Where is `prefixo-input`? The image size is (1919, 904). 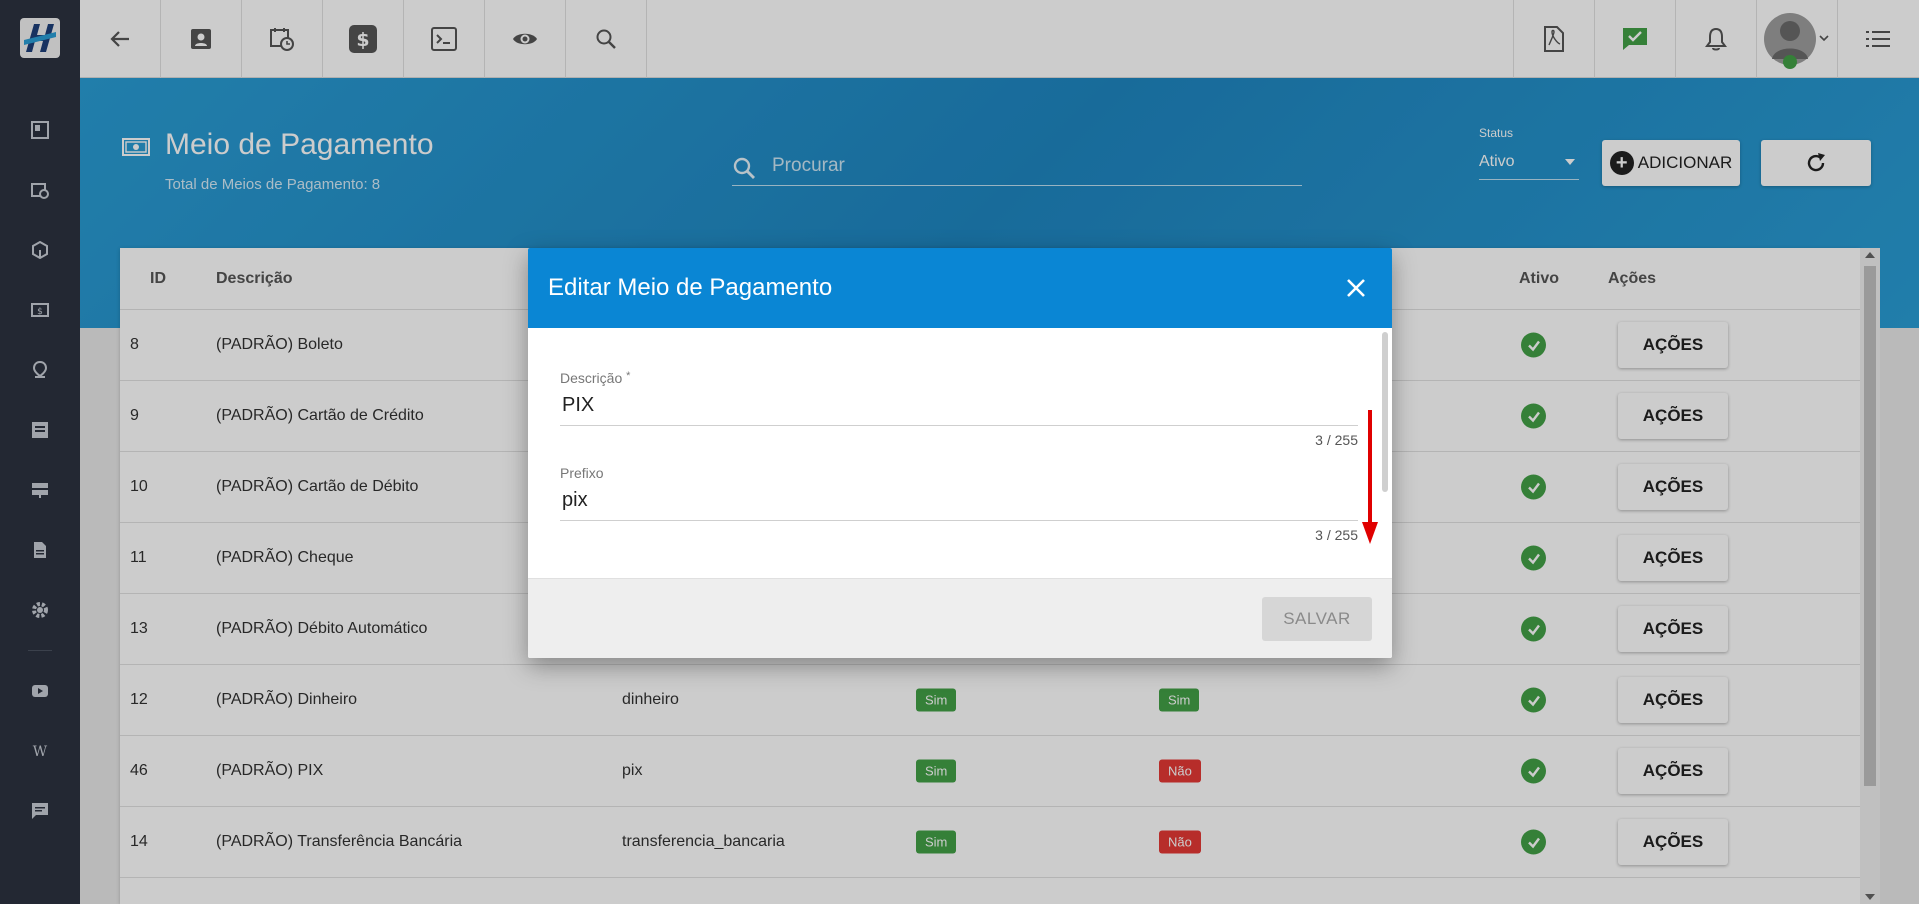
prefixo-input is located at coordinates (959, 501).